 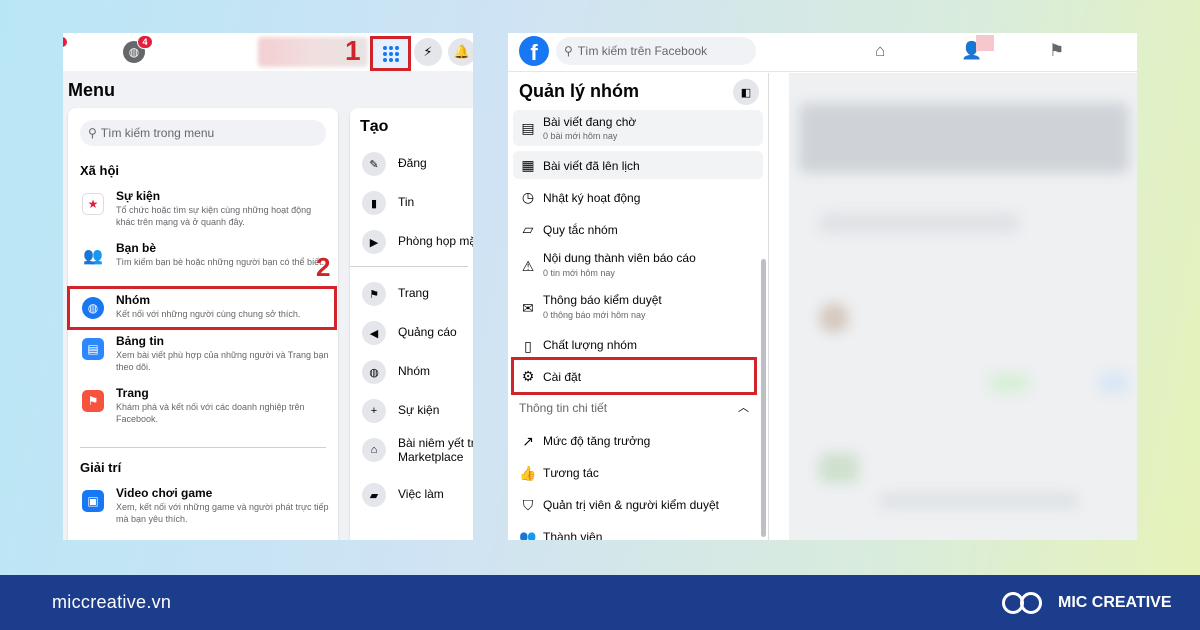 I want to click on facebook-logo-icon: f, so click(x=534, y=51).